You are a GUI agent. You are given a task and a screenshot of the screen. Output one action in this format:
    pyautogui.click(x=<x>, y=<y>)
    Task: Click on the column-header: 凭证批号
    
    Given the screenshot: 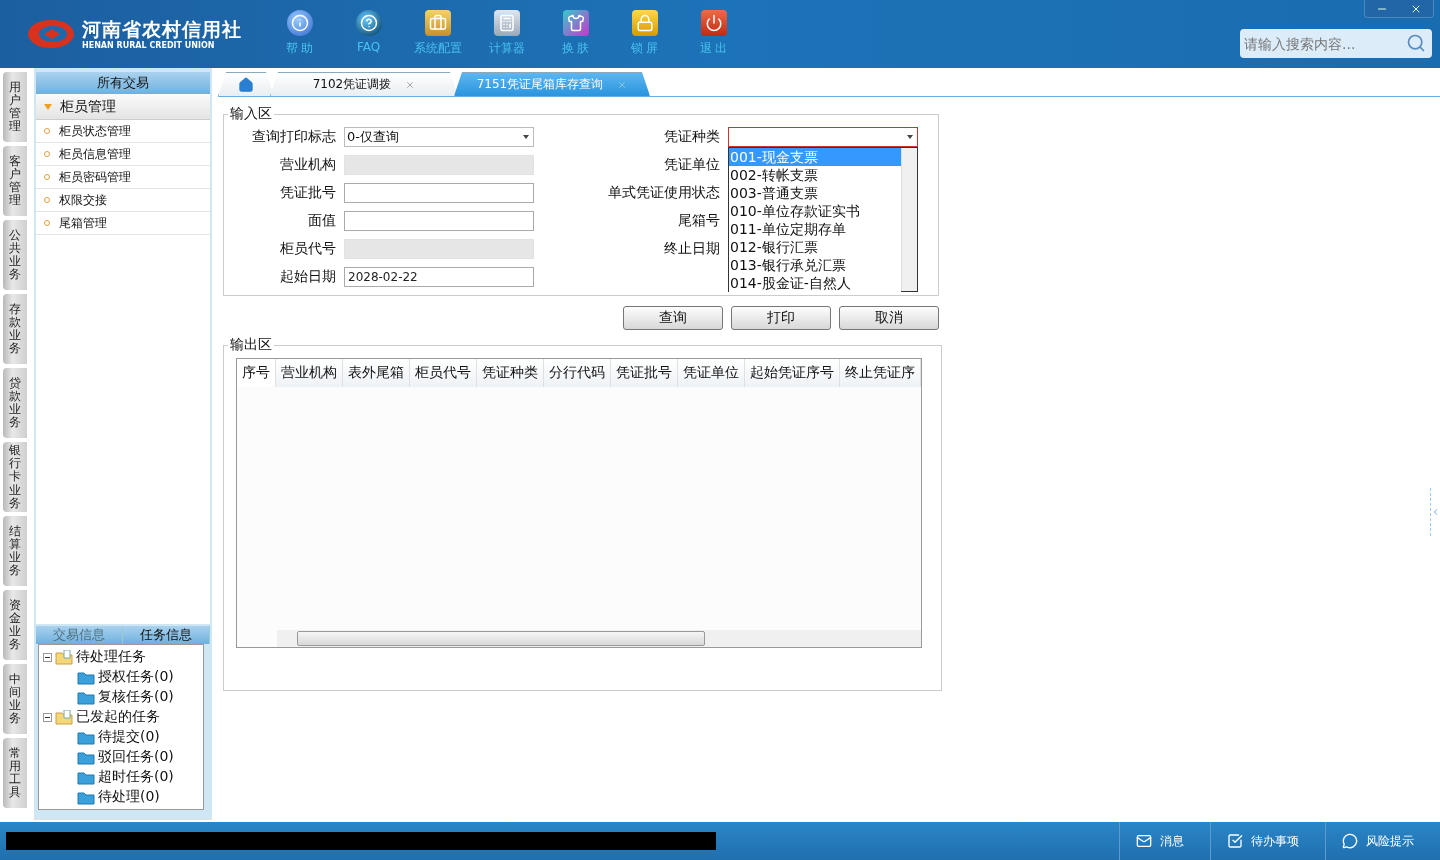 What is the action you would take?
    pyautogui.click(x=644, y=373)
    